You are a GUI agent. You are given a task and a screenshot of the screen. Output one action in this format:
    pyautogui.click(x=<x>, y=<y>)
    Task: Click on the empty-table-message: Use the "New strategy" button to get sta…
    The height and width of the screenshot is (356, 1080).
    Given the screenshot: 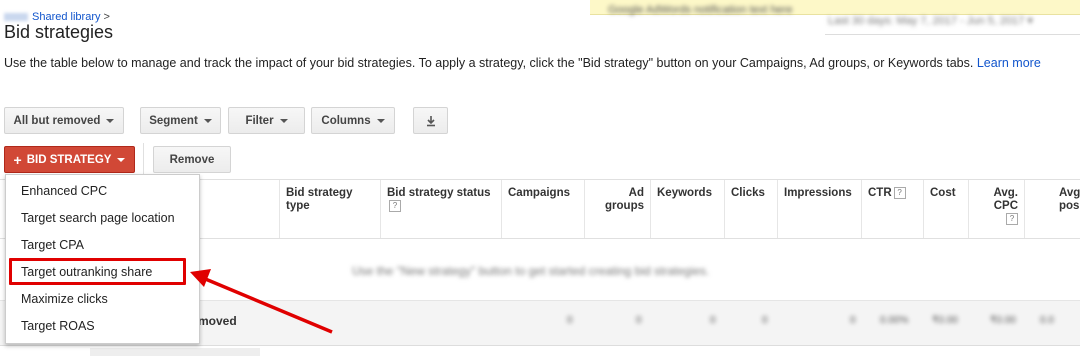 What is the action you would take?
    pyautogui.click(x=531, y=271)
    